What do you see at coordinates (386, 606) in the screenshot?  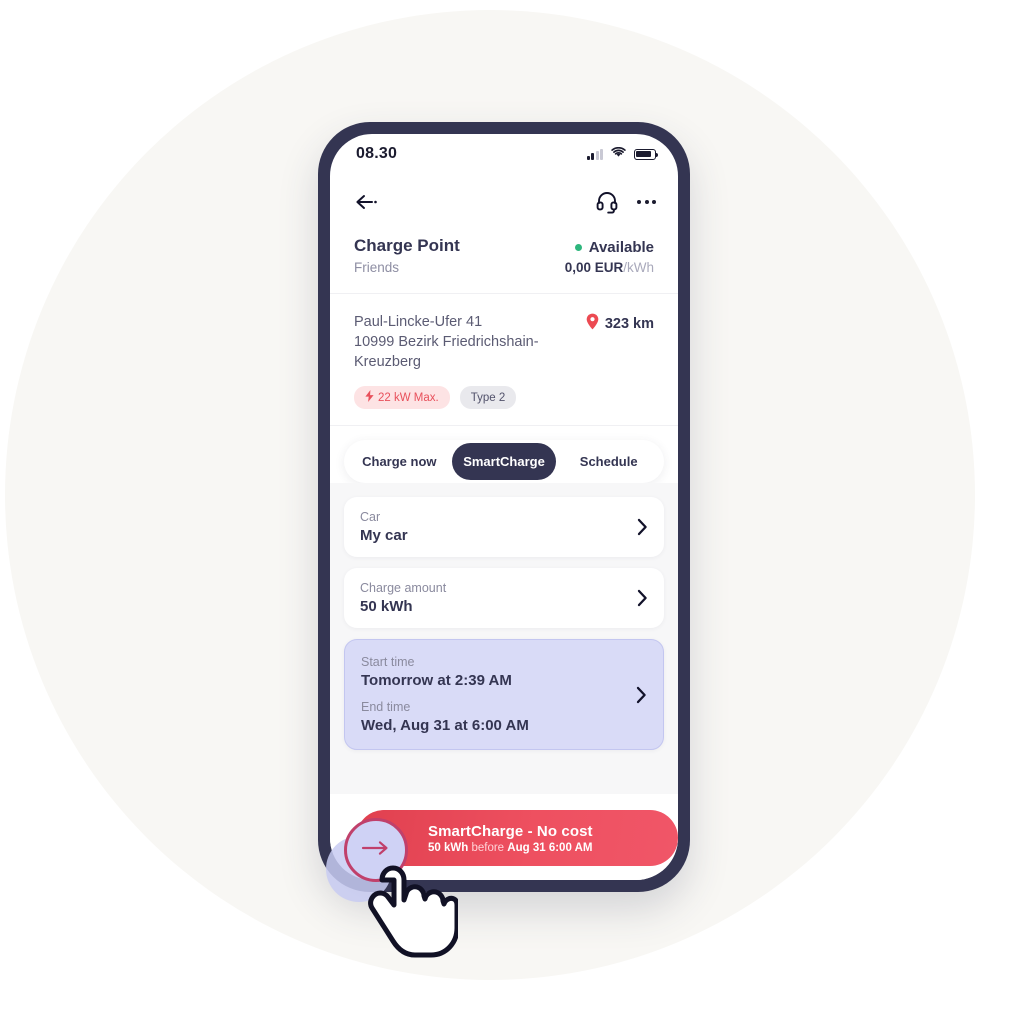 I see `charge-amount-value: 50 kWh` at bounding box center [386, 606].